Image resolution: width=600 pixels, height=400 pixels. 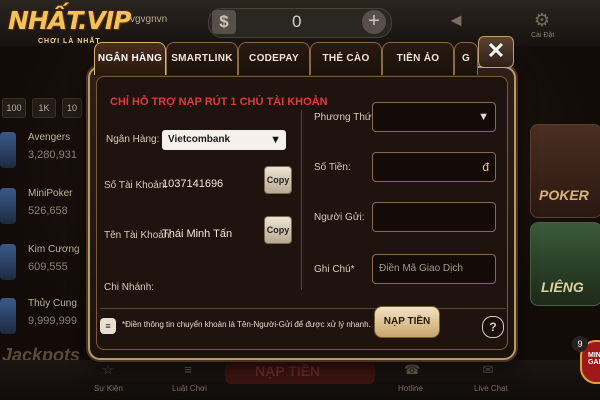 What do you see at coordinates (219, 102) in the screenshot?
I see `notice-text: CHỈ HỖ TRỢ NẠP RÚT 1 CHỦ TÀI KHOẢN` at bounding box center [219, 102].